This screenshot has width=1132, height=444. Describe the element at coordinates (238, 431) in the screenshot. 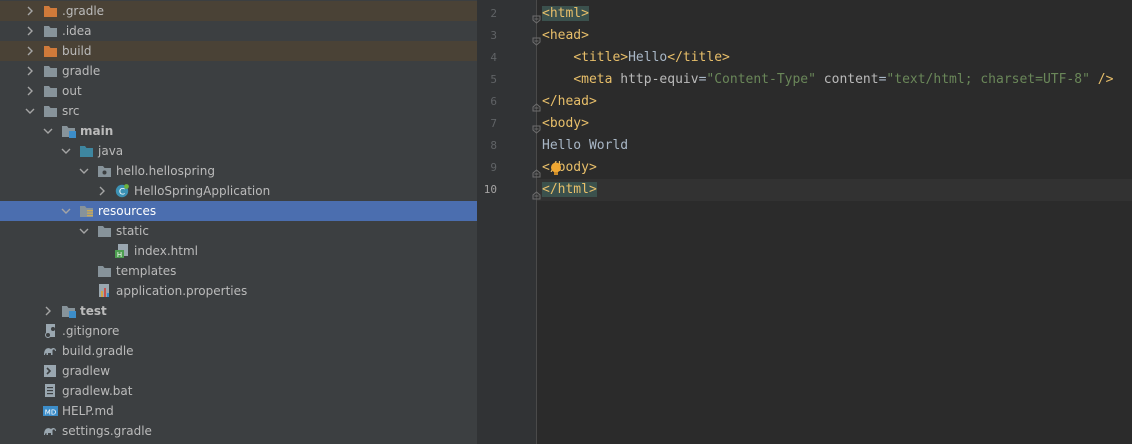

I see `tree-node-settings-gradle: settings.gradle` at that location.